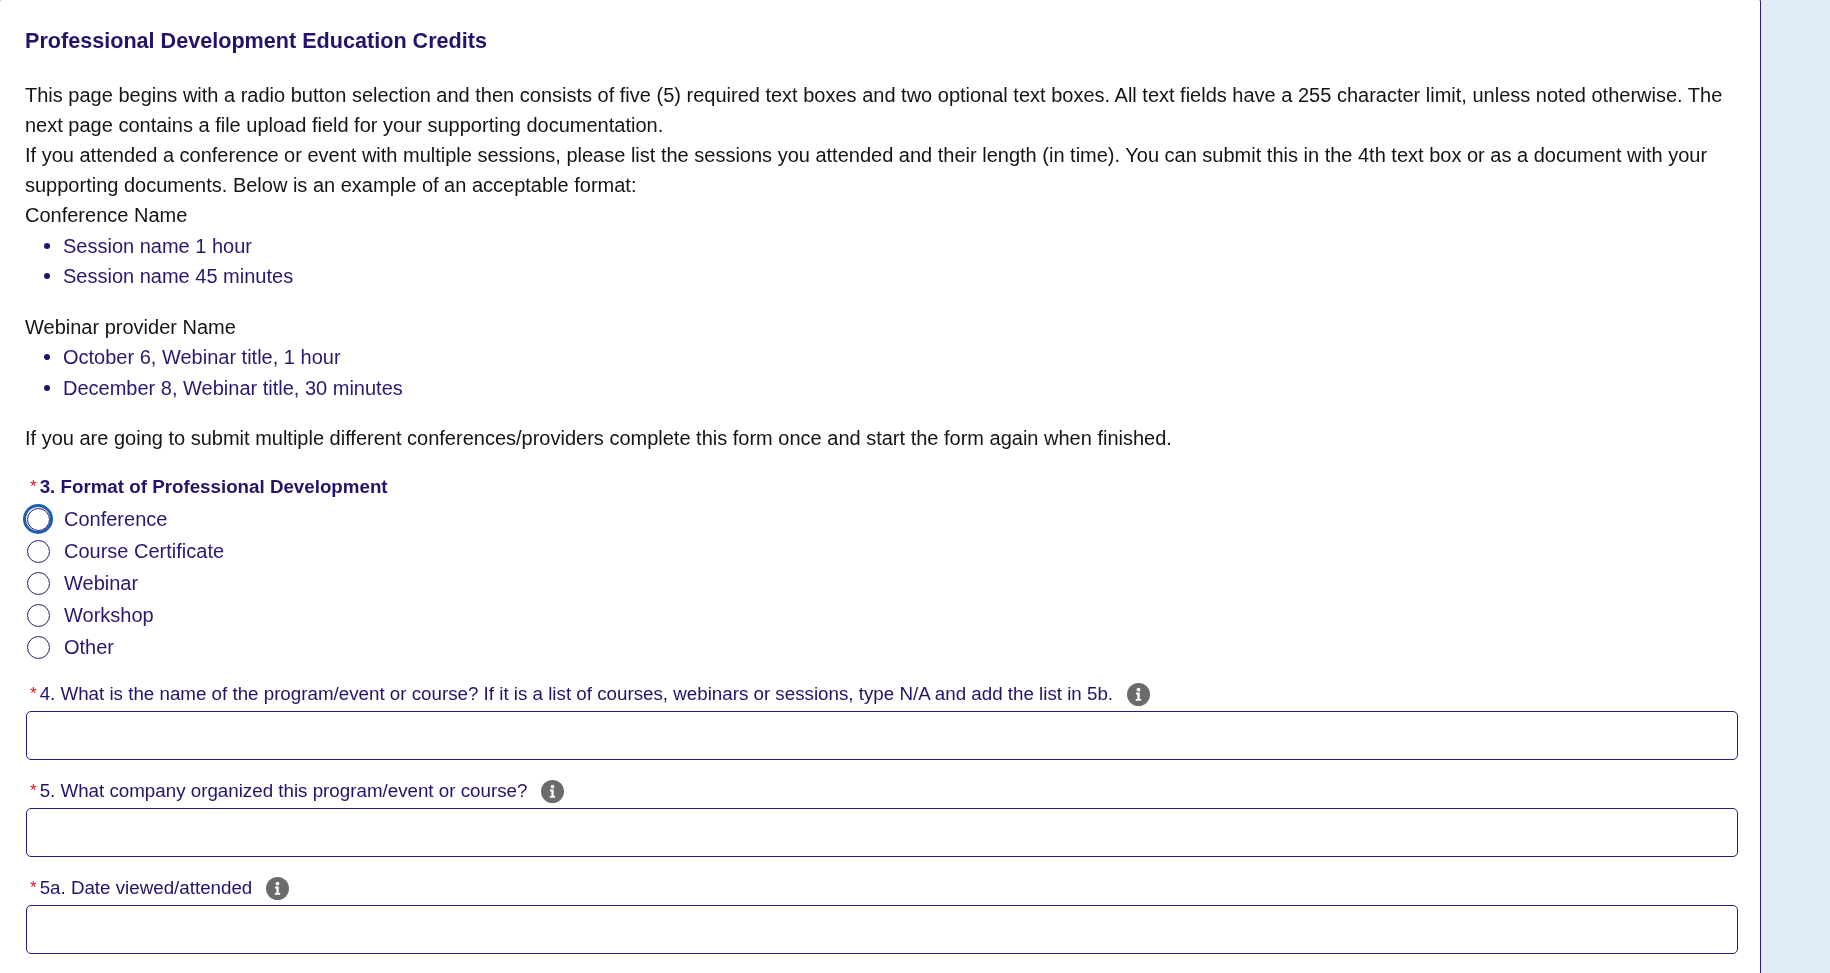 The height and width of the screenshot is (973, 1830). Describe the element at coordinates (256, 41) in the screenshot. I see `page-title: Professional Development Education Credits` at that location.